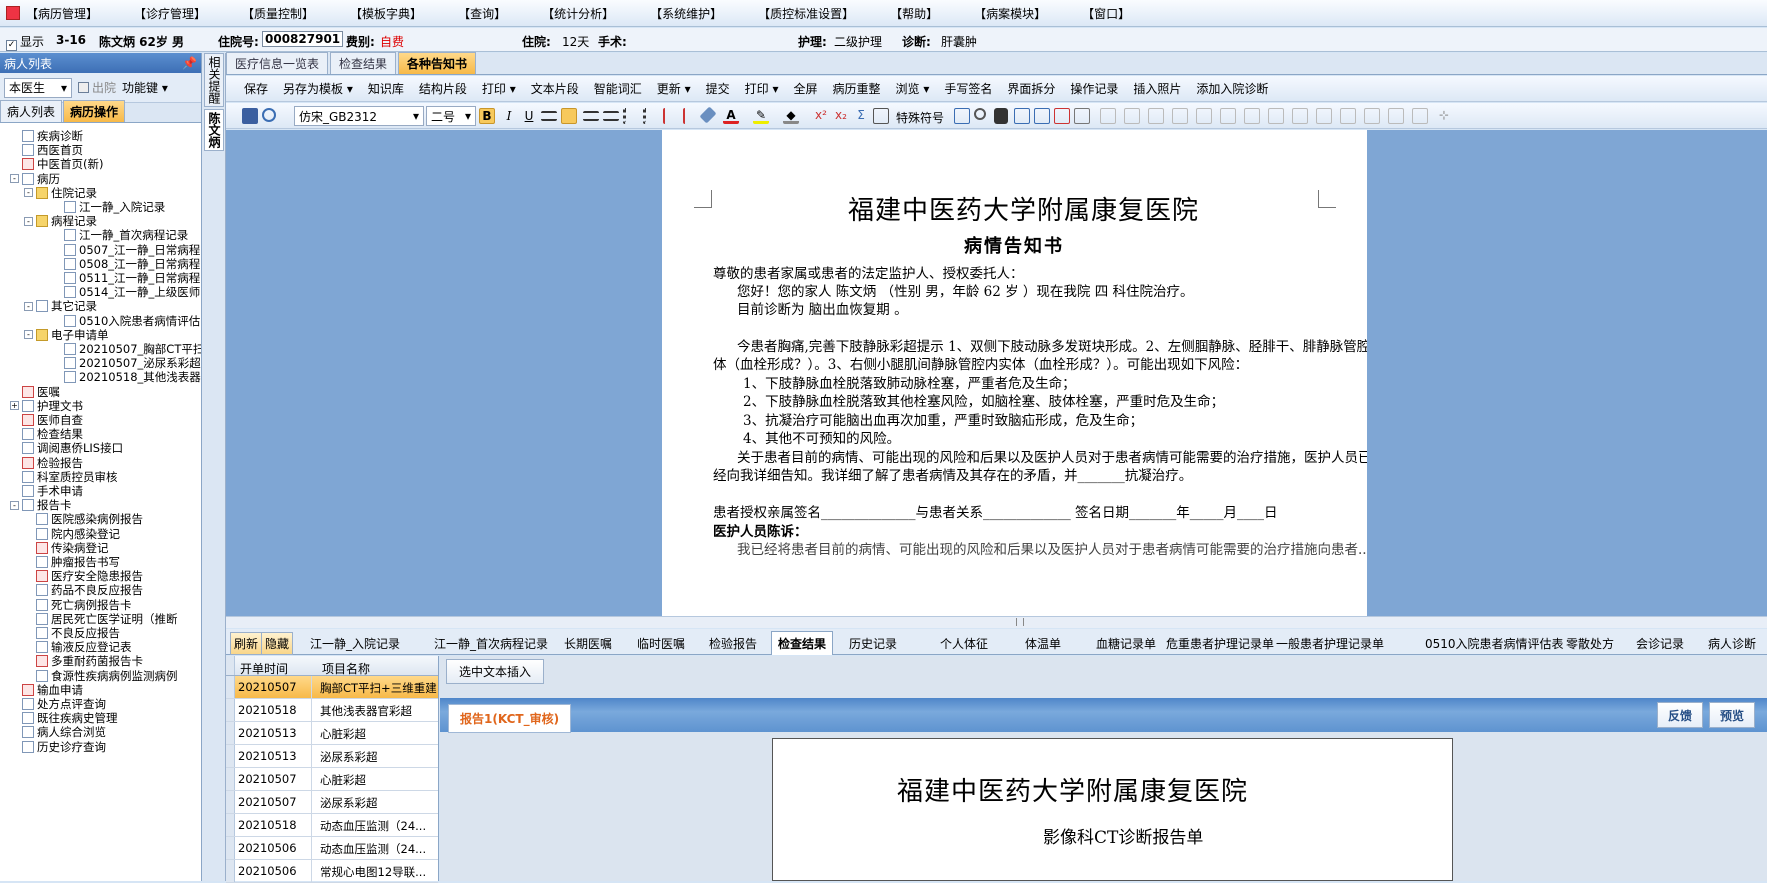 Image resolution: width=1767 pixels, height=883 pixels. What do you see at coordinates (64, 732) in the screenshot?
I see `tree-item: 病人综合浏览` at bounding box center [64, 732].